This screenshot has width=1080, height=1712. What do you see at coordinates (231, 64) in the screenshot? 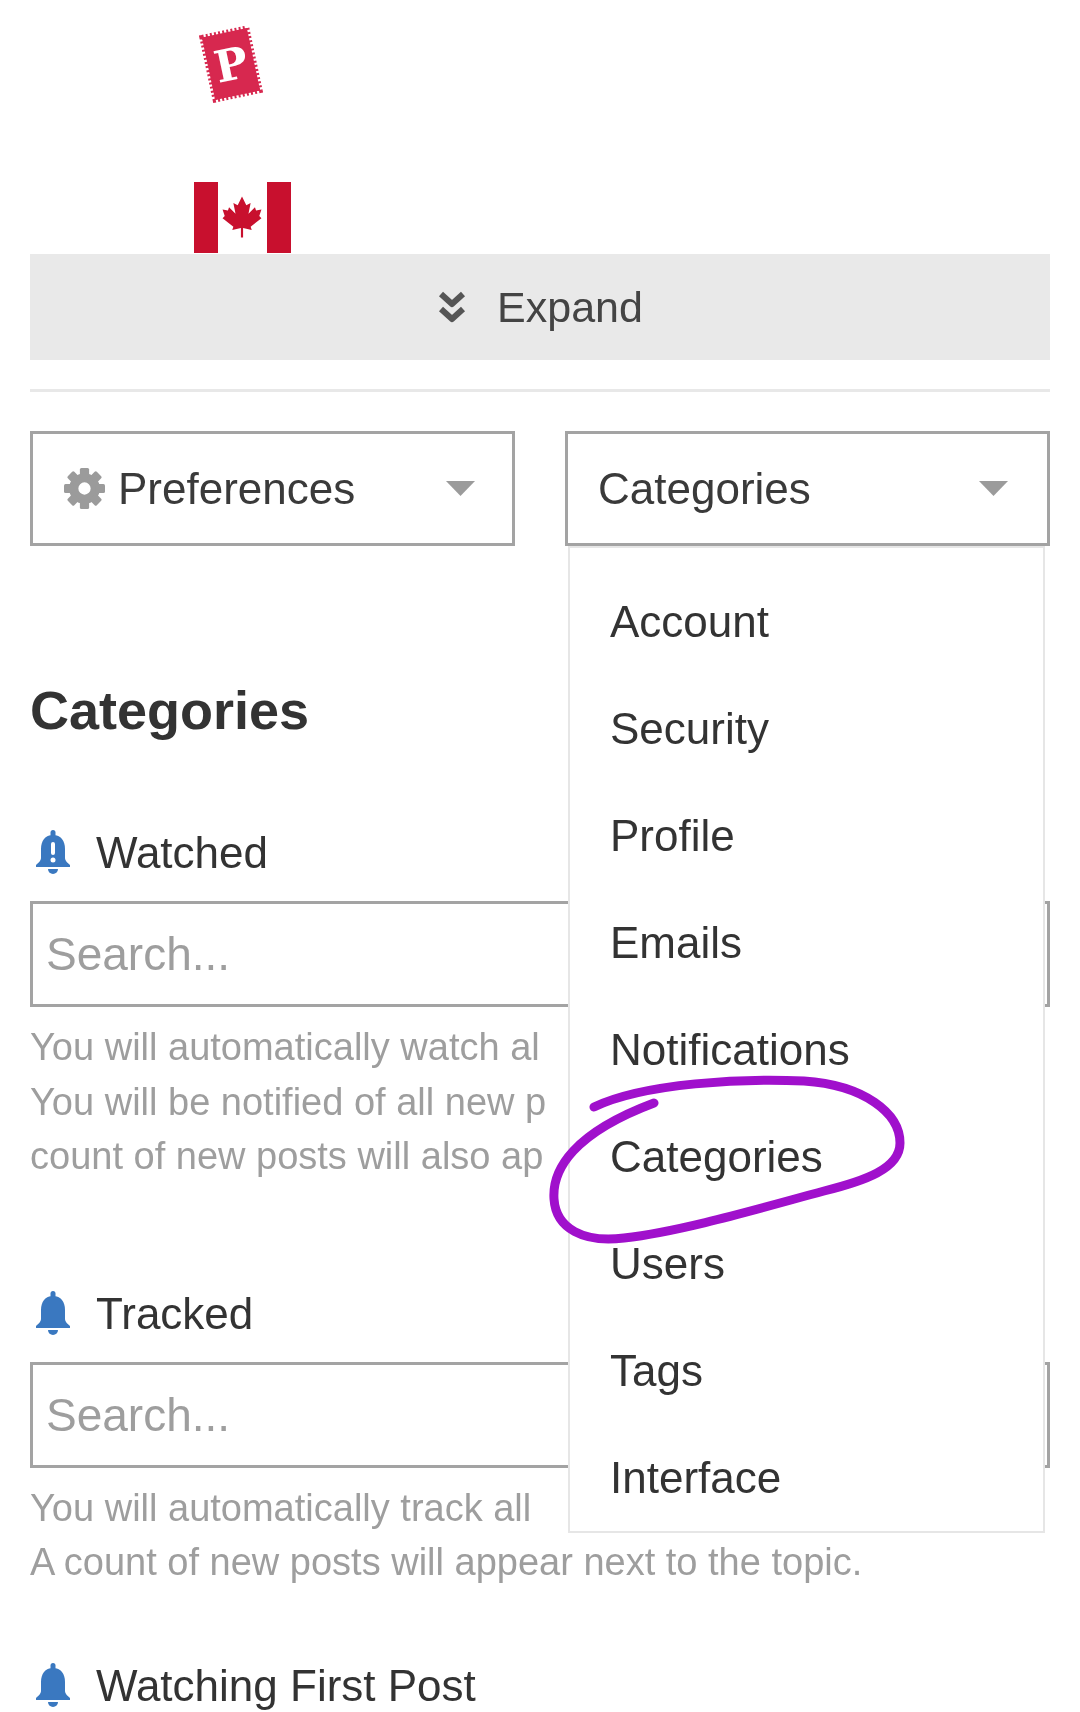
I see `logo-stamp: P` at bounding box center [231, 64].